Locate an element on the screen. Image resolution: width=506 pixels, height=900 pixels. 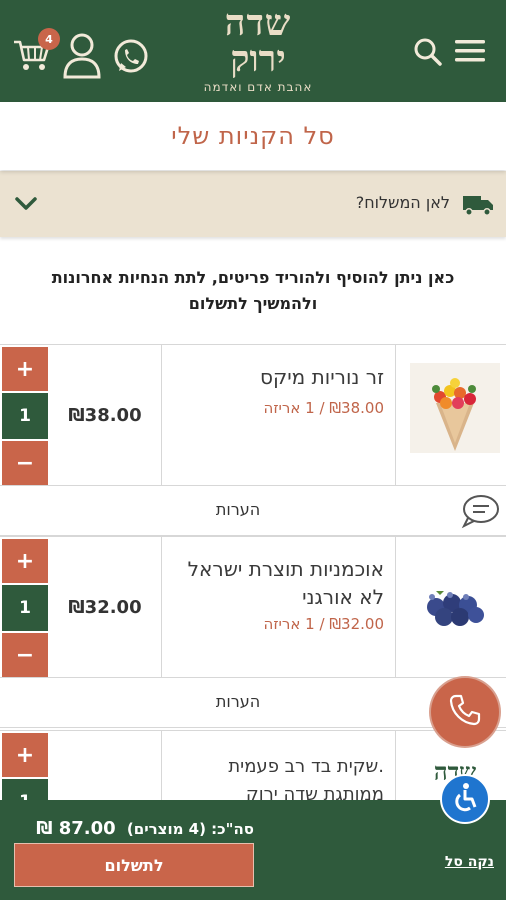
clear-cart-link: נקה סל is located at coordinates (469, 862).